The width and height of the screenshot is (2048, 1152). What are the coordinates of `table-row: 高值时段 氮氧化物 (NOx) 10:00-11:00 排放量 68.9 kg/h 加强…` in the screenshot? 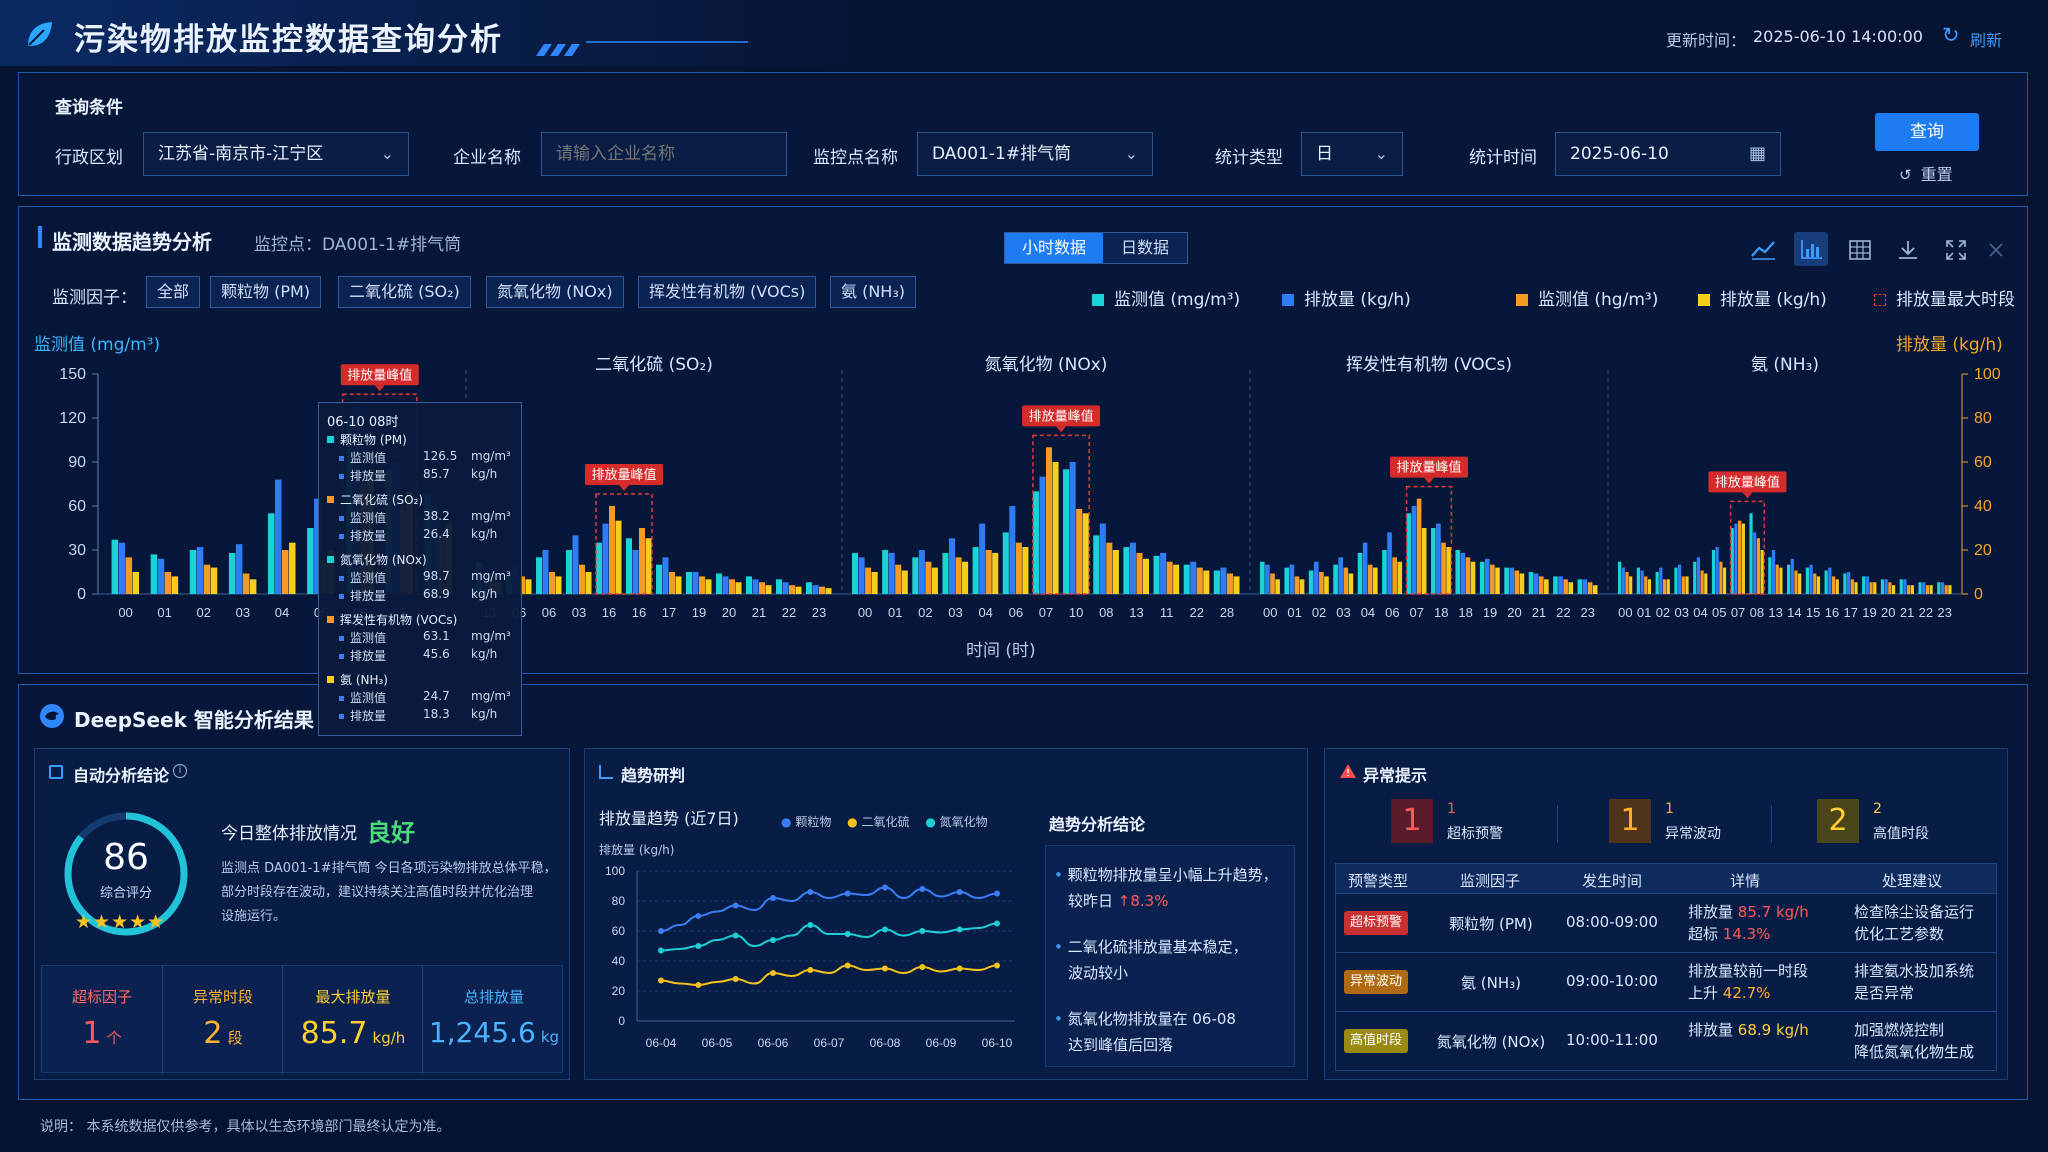 It's located at (1666, 1041).